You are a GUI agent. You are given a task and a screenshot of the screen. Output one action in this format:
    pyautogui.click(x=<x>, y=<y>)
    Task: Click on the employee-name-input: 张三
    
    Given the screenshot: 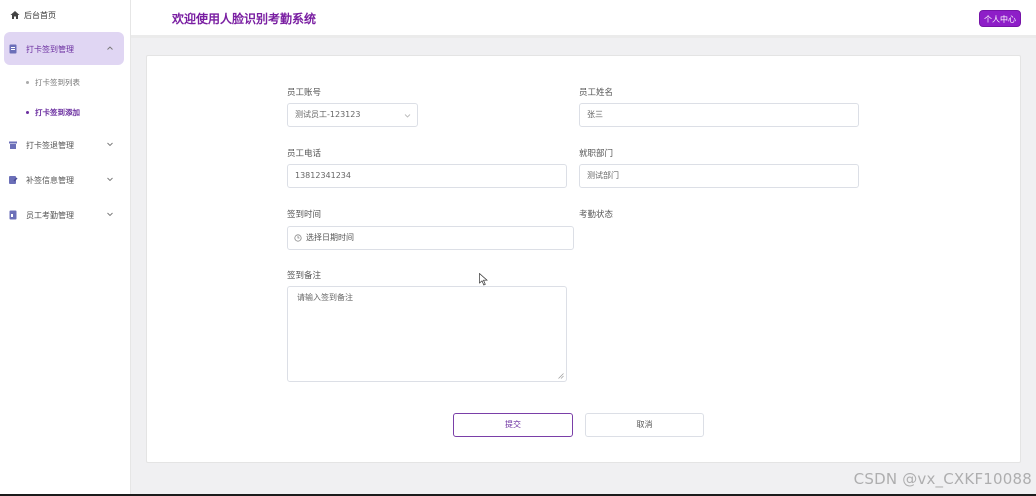 What is the action you would take?
    pyautogui.click(x=719, y=115)
    